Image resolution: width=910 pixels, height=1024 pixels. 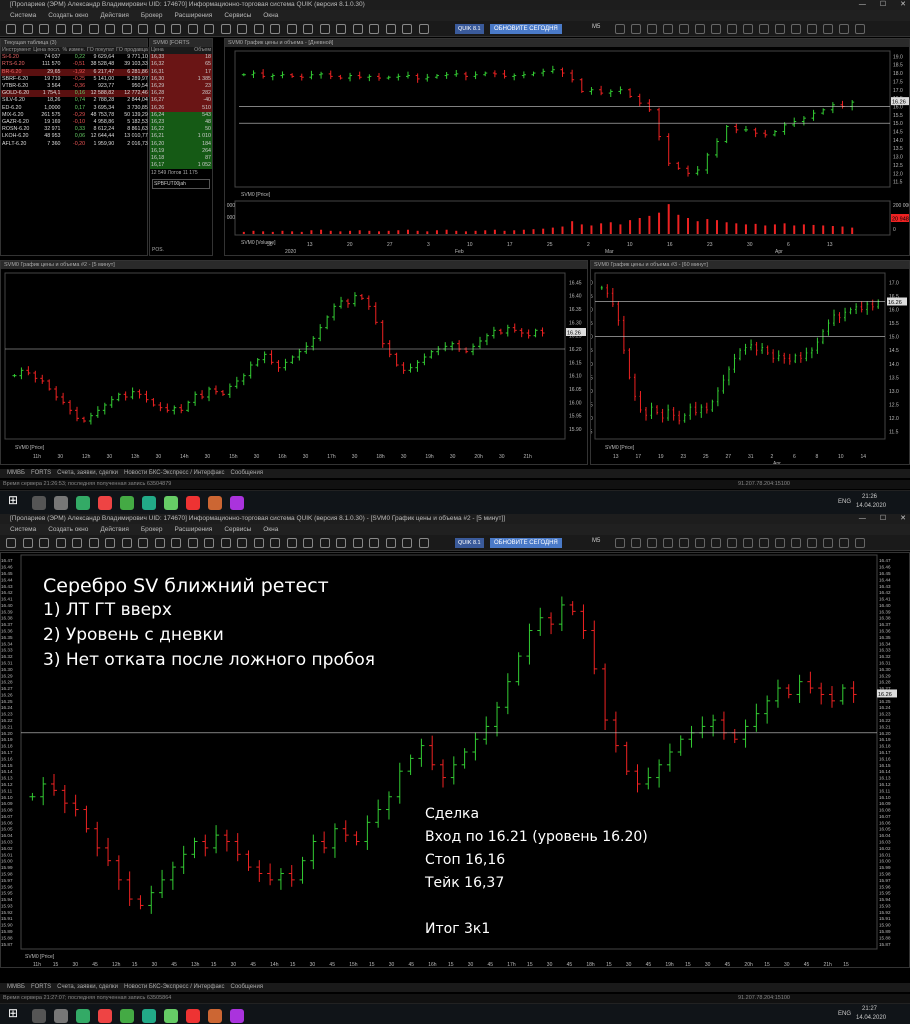 I want to click on menu-item: Система, so click(x=23, y=15).